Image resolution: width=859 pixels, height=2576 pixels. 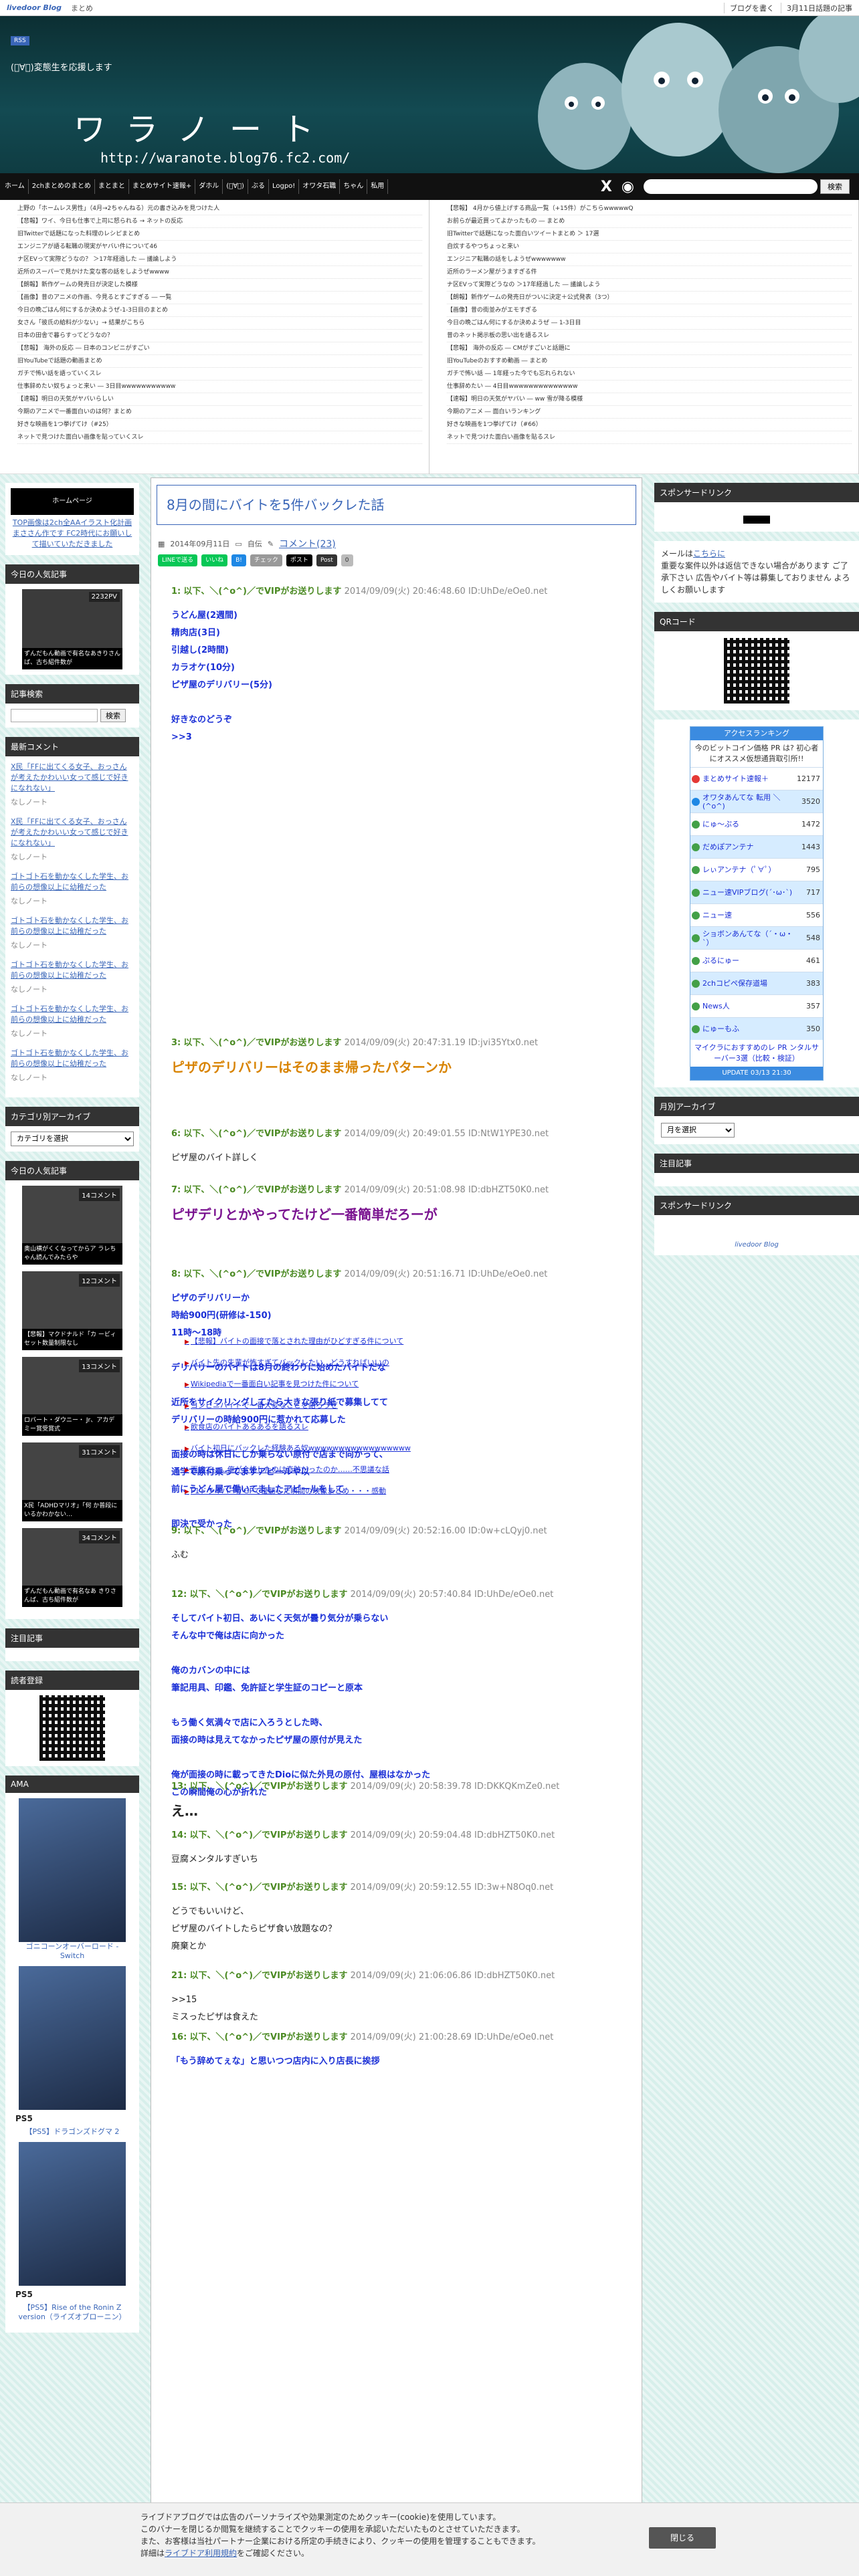 What do you see at coordinates (392, 1384) in the screenshot?
I see `related-link: Wikipediaで一番面白い記事を見つけた件について` at bounding box center [392, 1384].